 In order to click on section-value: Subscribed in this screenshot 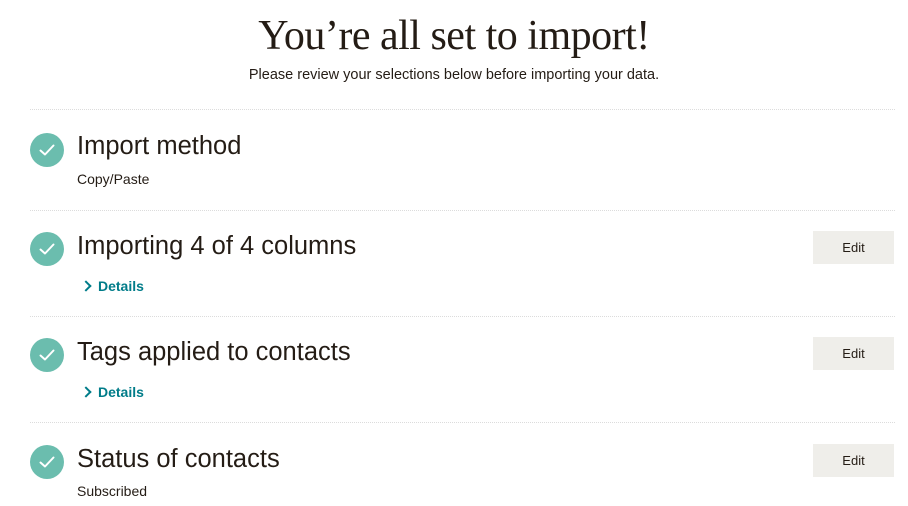, I will do `click(112, 491)`.